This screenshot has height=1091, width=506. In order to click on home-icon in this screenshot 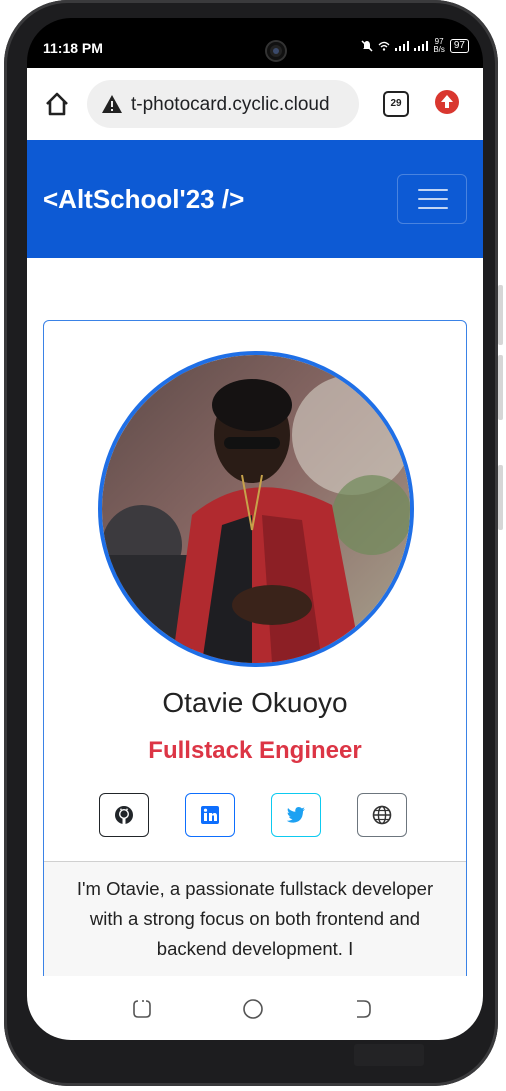, I will do `click(57, 104)`.